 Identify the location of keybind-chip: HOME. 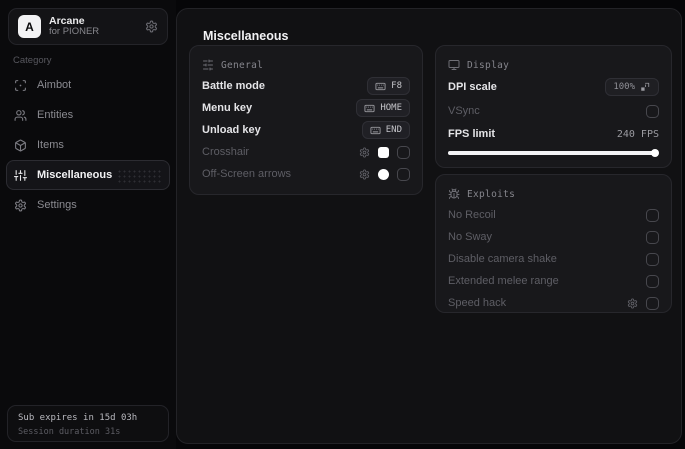
(383, 108).